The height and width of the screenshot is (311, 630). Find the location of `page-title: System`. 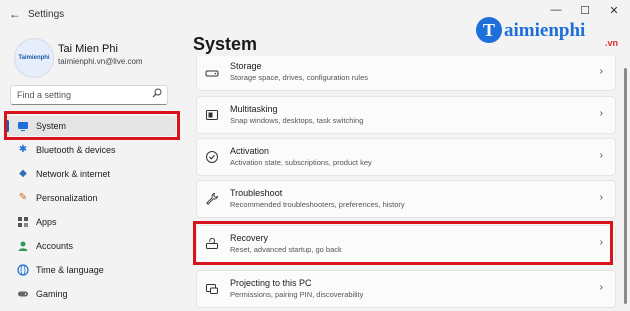

page-title: System is located at coordinates (225, 44).